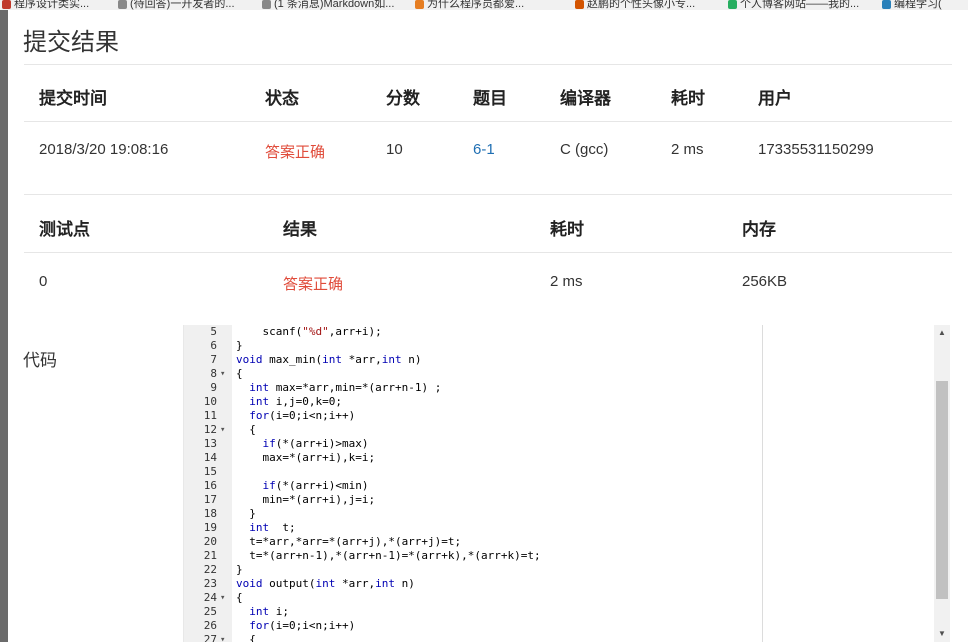  Describe the element at coordinates (210, 471) in the screenshot. I see `line-number: 15` at that location.